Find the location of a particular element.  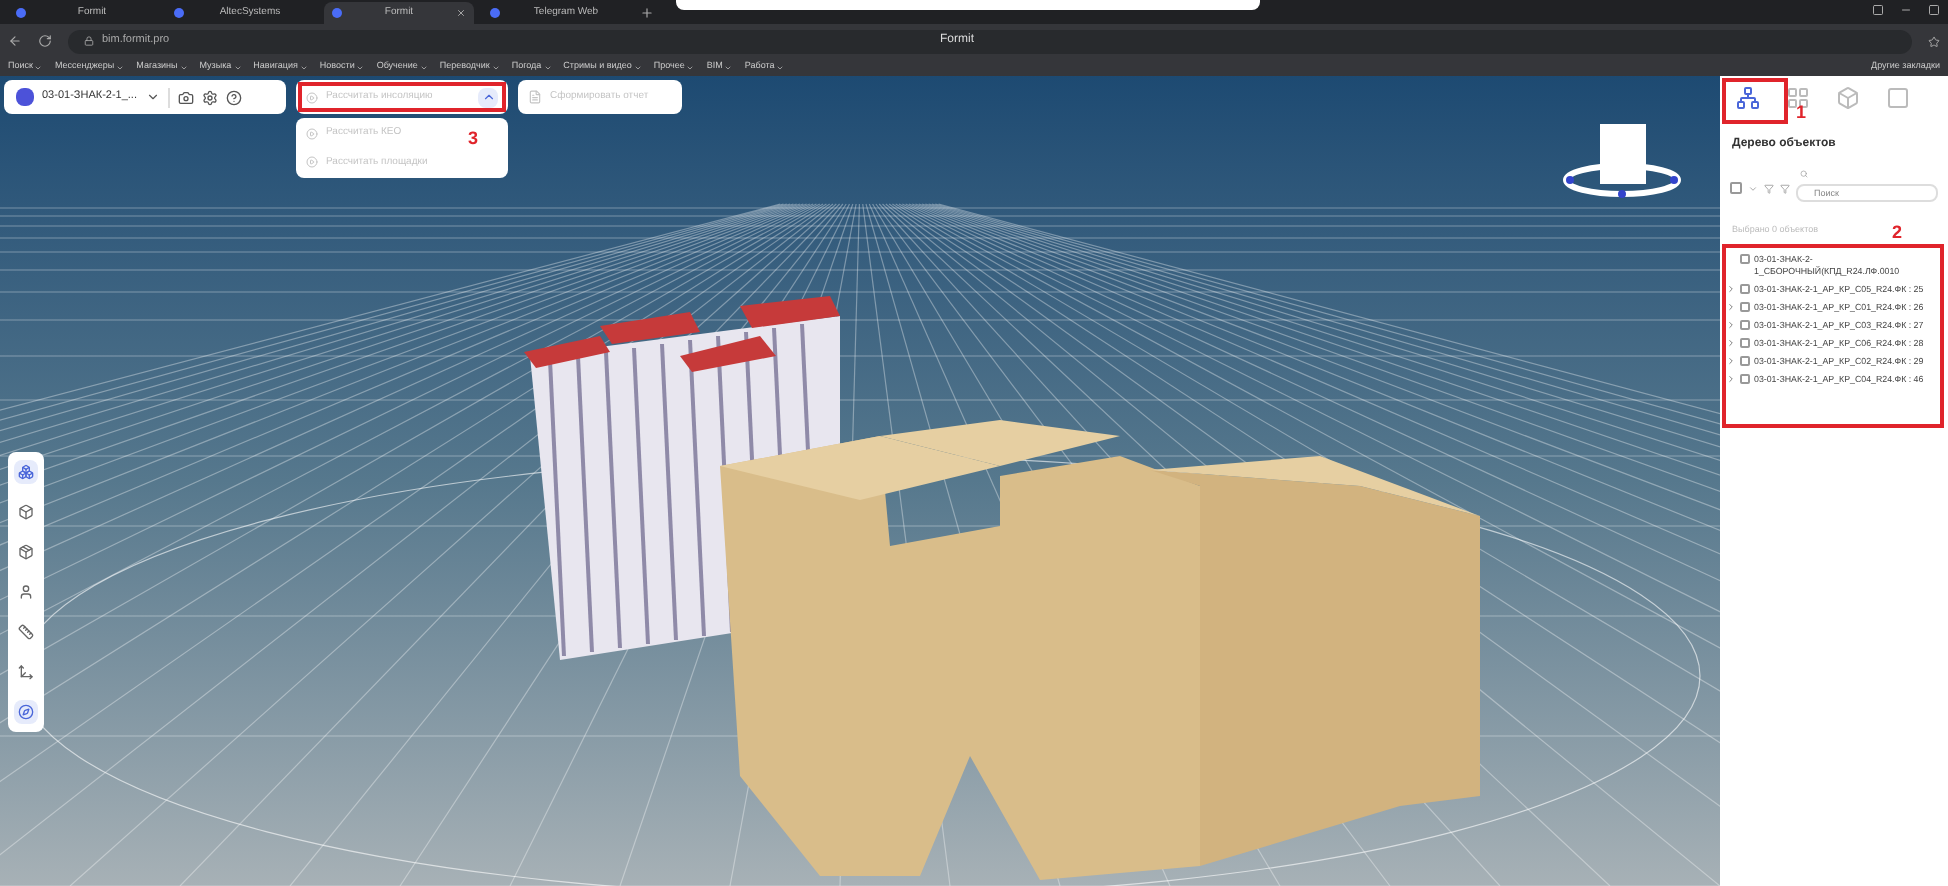

annotation-number: 1 is located at coordinates (1801, 113).